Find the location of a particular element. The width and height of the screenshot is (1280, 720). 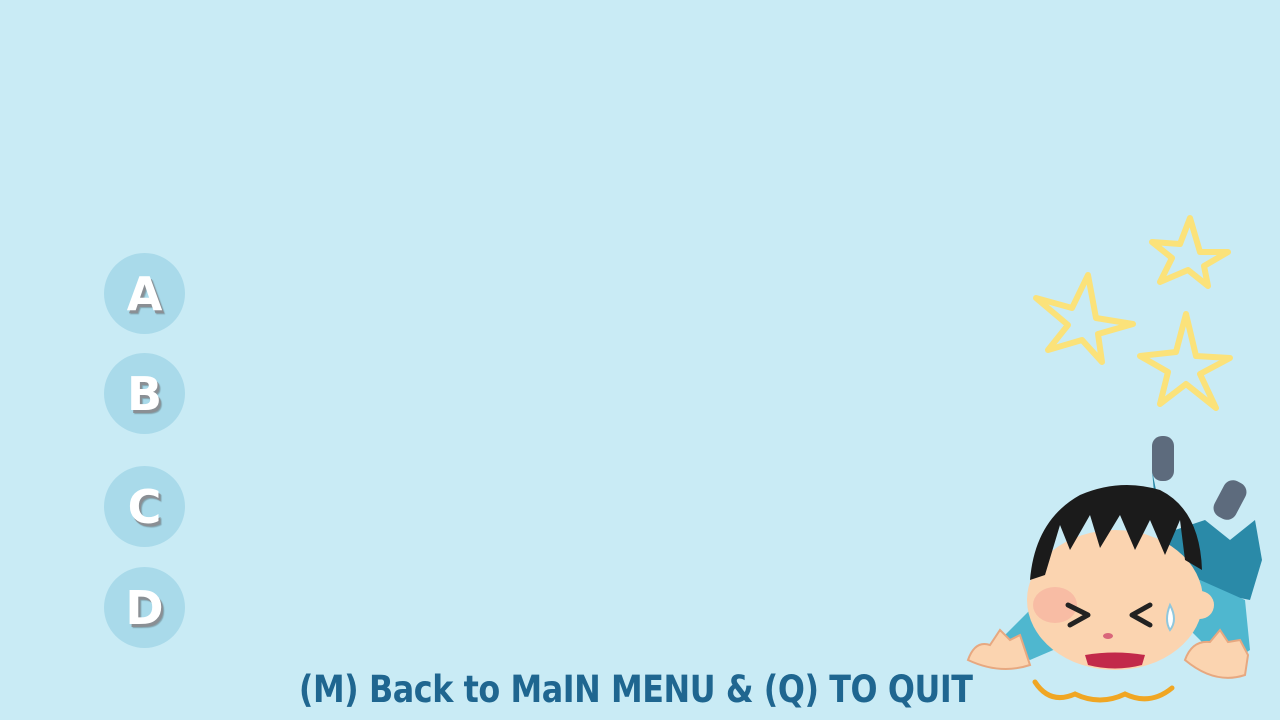

answer-option-d: D is located at coordinates (144, 607).